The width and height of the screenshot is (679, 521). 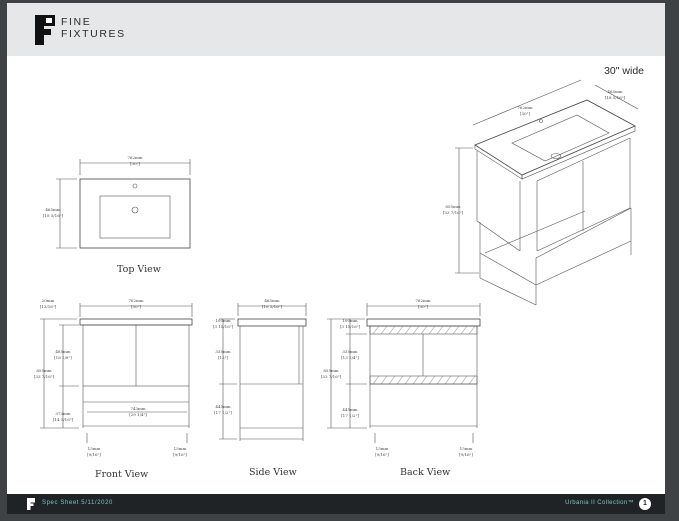 What do you see at coordinates (350, 357) in the screenshot?
I see `back-mid-in: [13 1/4"]` at bounding box center [350, 357].